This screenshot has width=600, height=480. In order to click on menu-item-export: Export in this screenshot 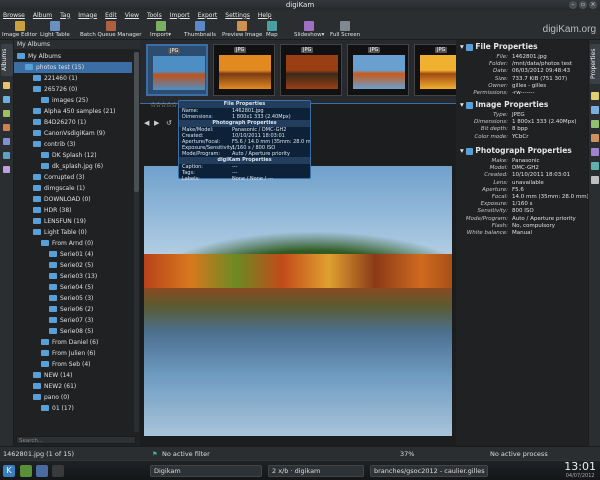, I will do `click(208, 15)`.